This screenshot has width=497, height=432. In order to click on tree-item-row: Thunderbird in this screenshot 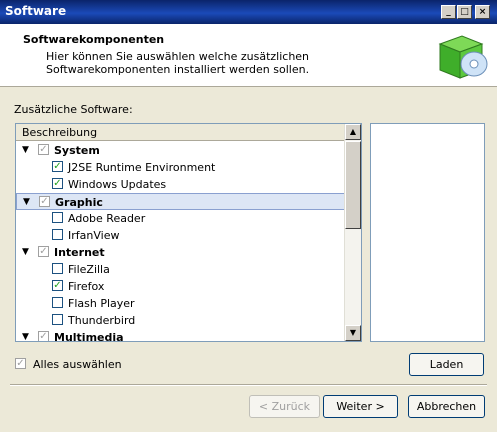, I will do `click(181, 320)`.